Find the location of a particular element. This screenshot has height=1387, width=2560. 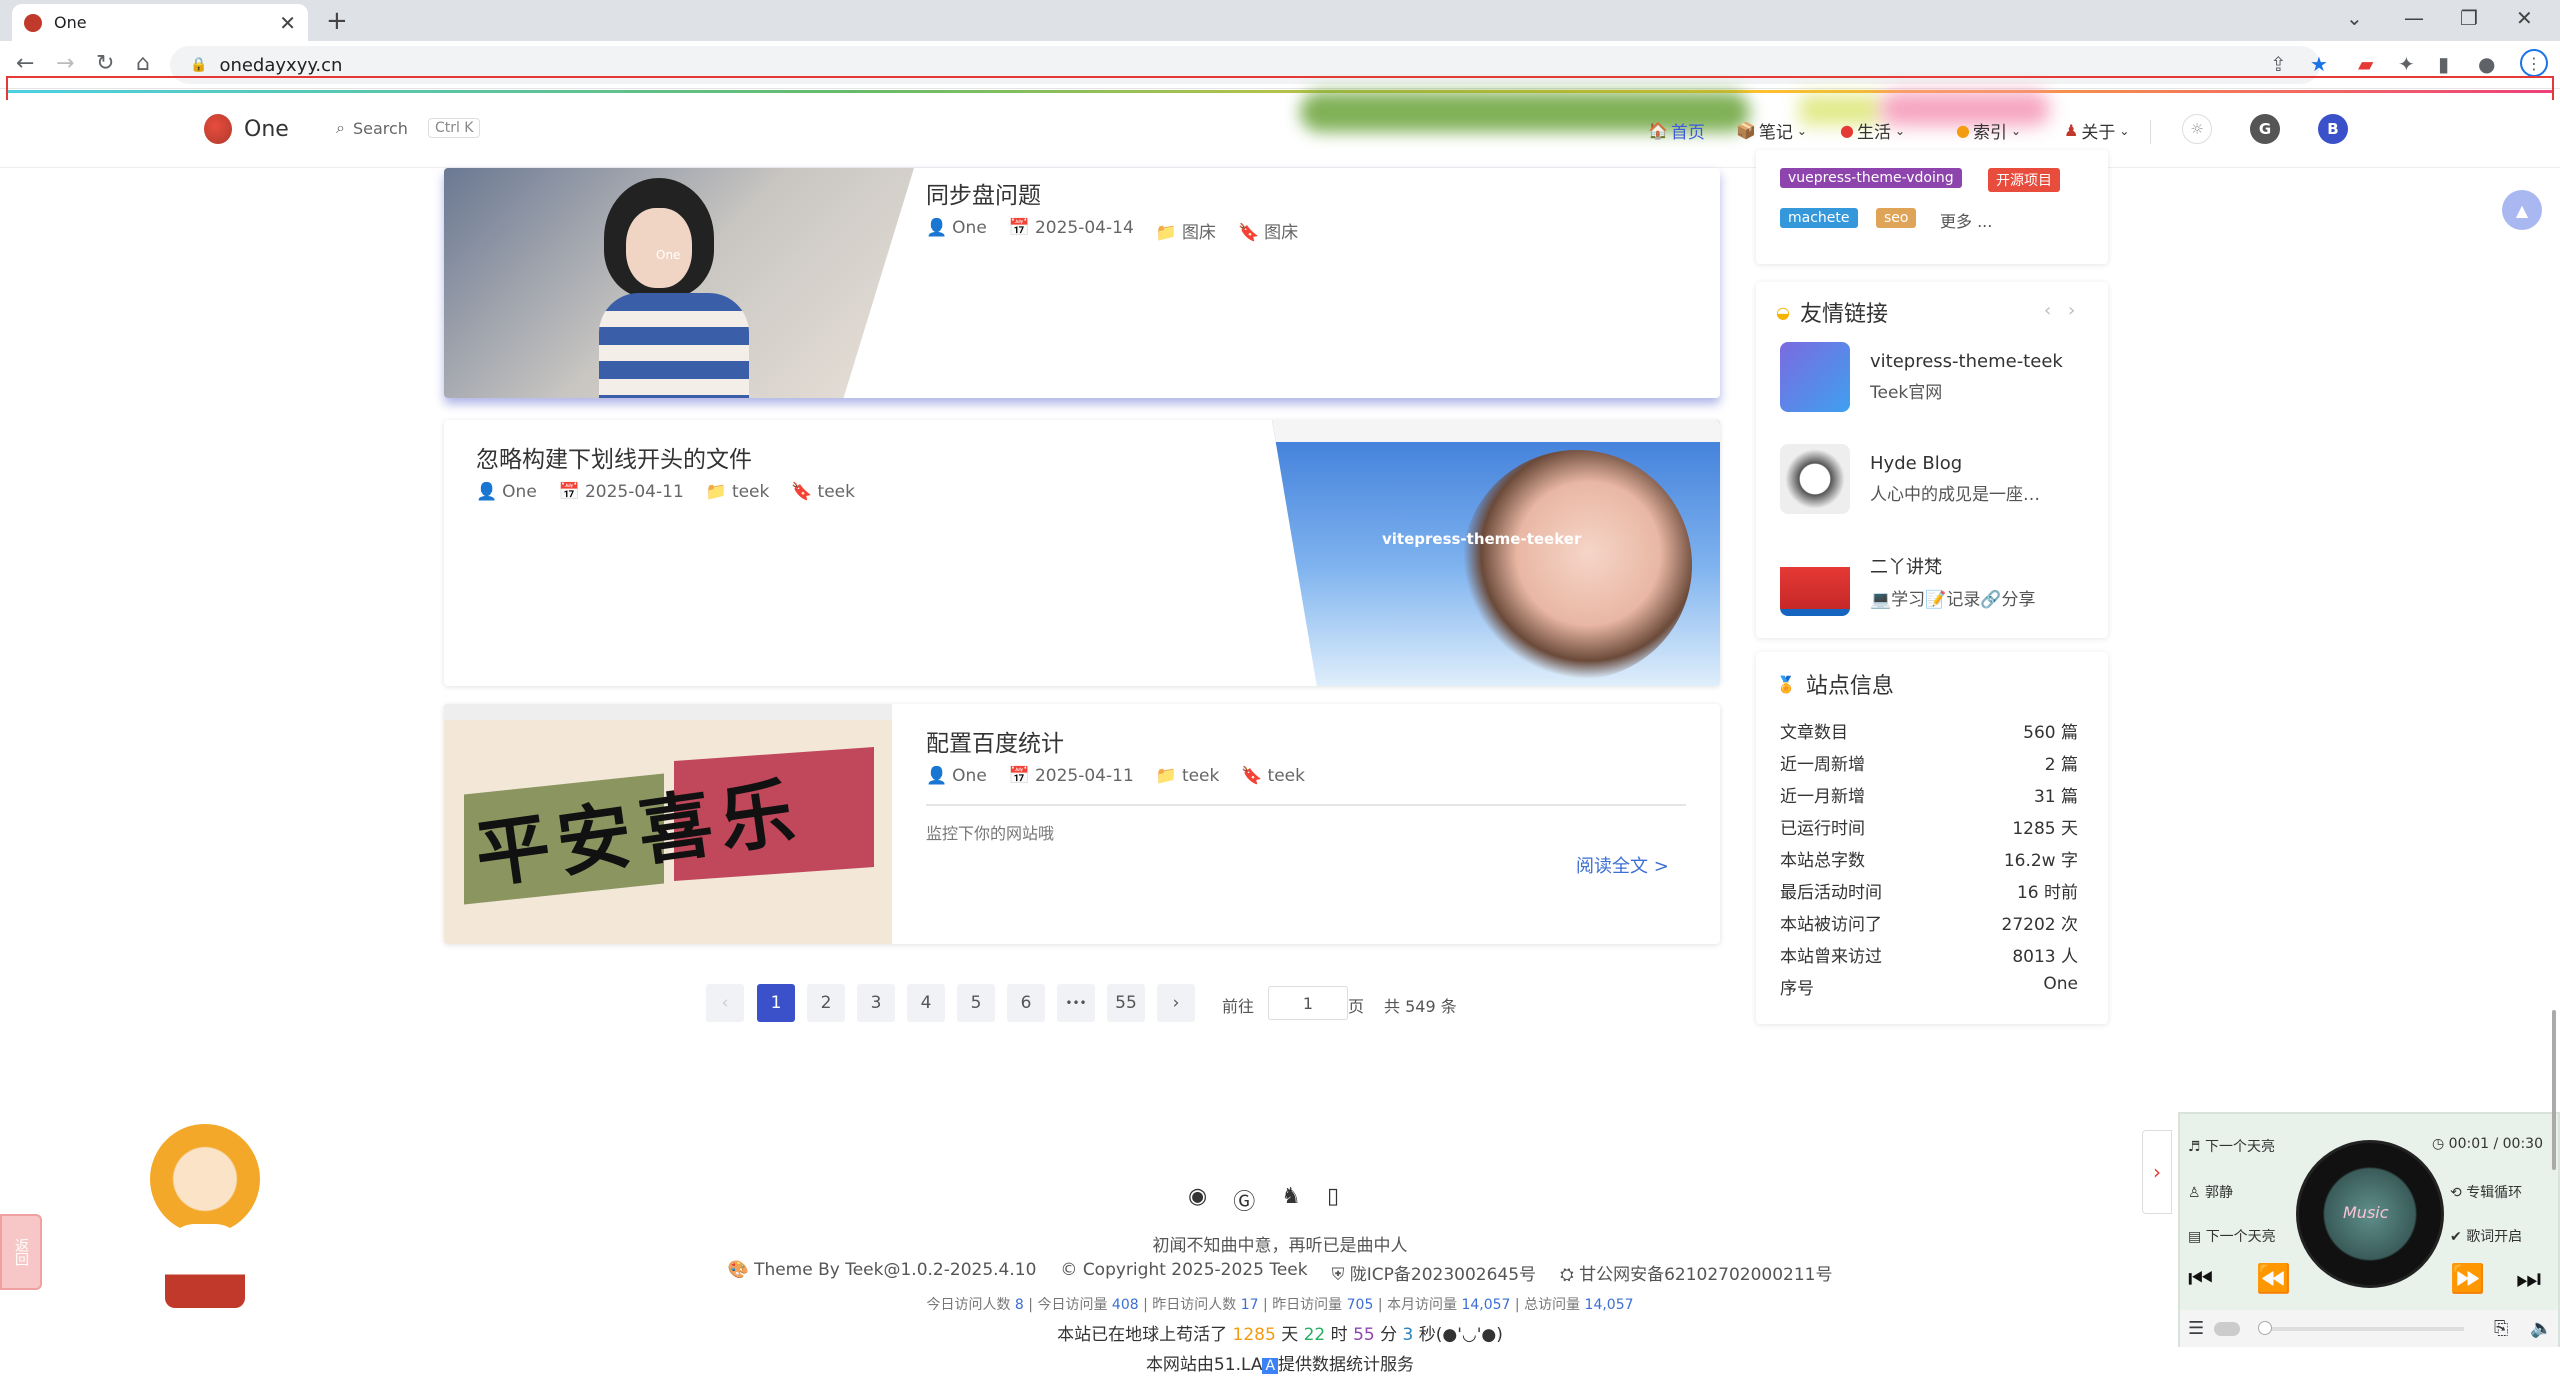

next-page-button: › is located at coordinates (1176, 1003).